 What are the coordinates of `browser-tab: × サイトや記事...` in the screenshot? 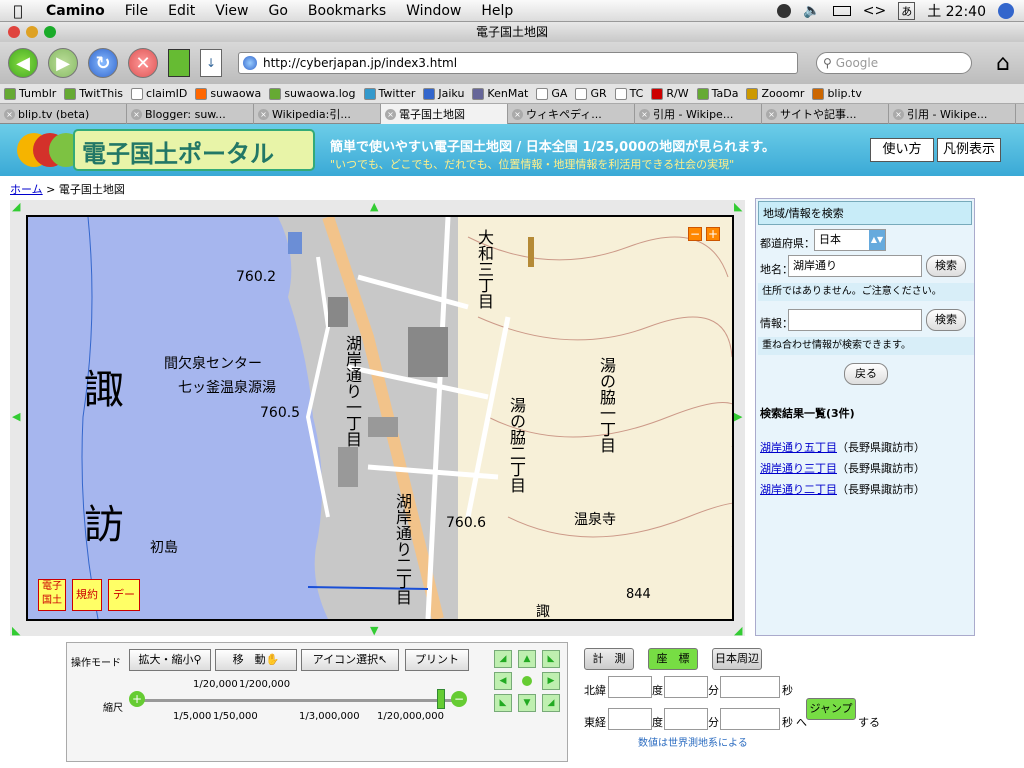 It's located at (825, 114).